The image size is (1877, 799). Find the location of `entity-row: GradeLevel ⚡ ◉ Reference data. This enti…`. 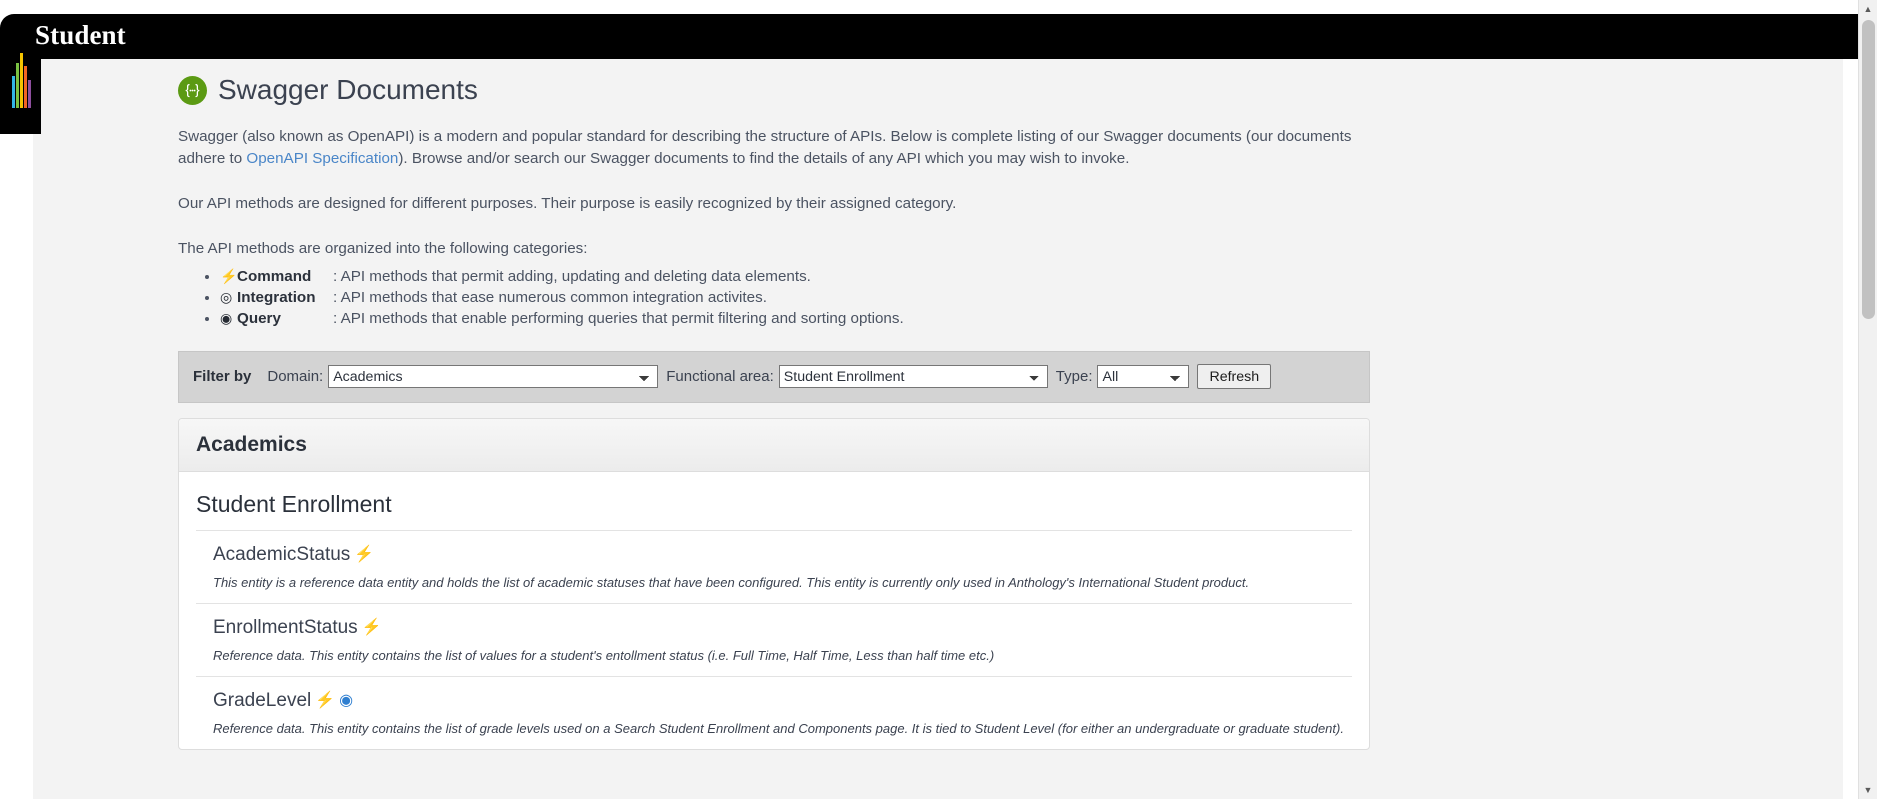

entity-row: GradeLevel ⚡ ◉ Reference data. This enti… is located at coordinates (774, 712).